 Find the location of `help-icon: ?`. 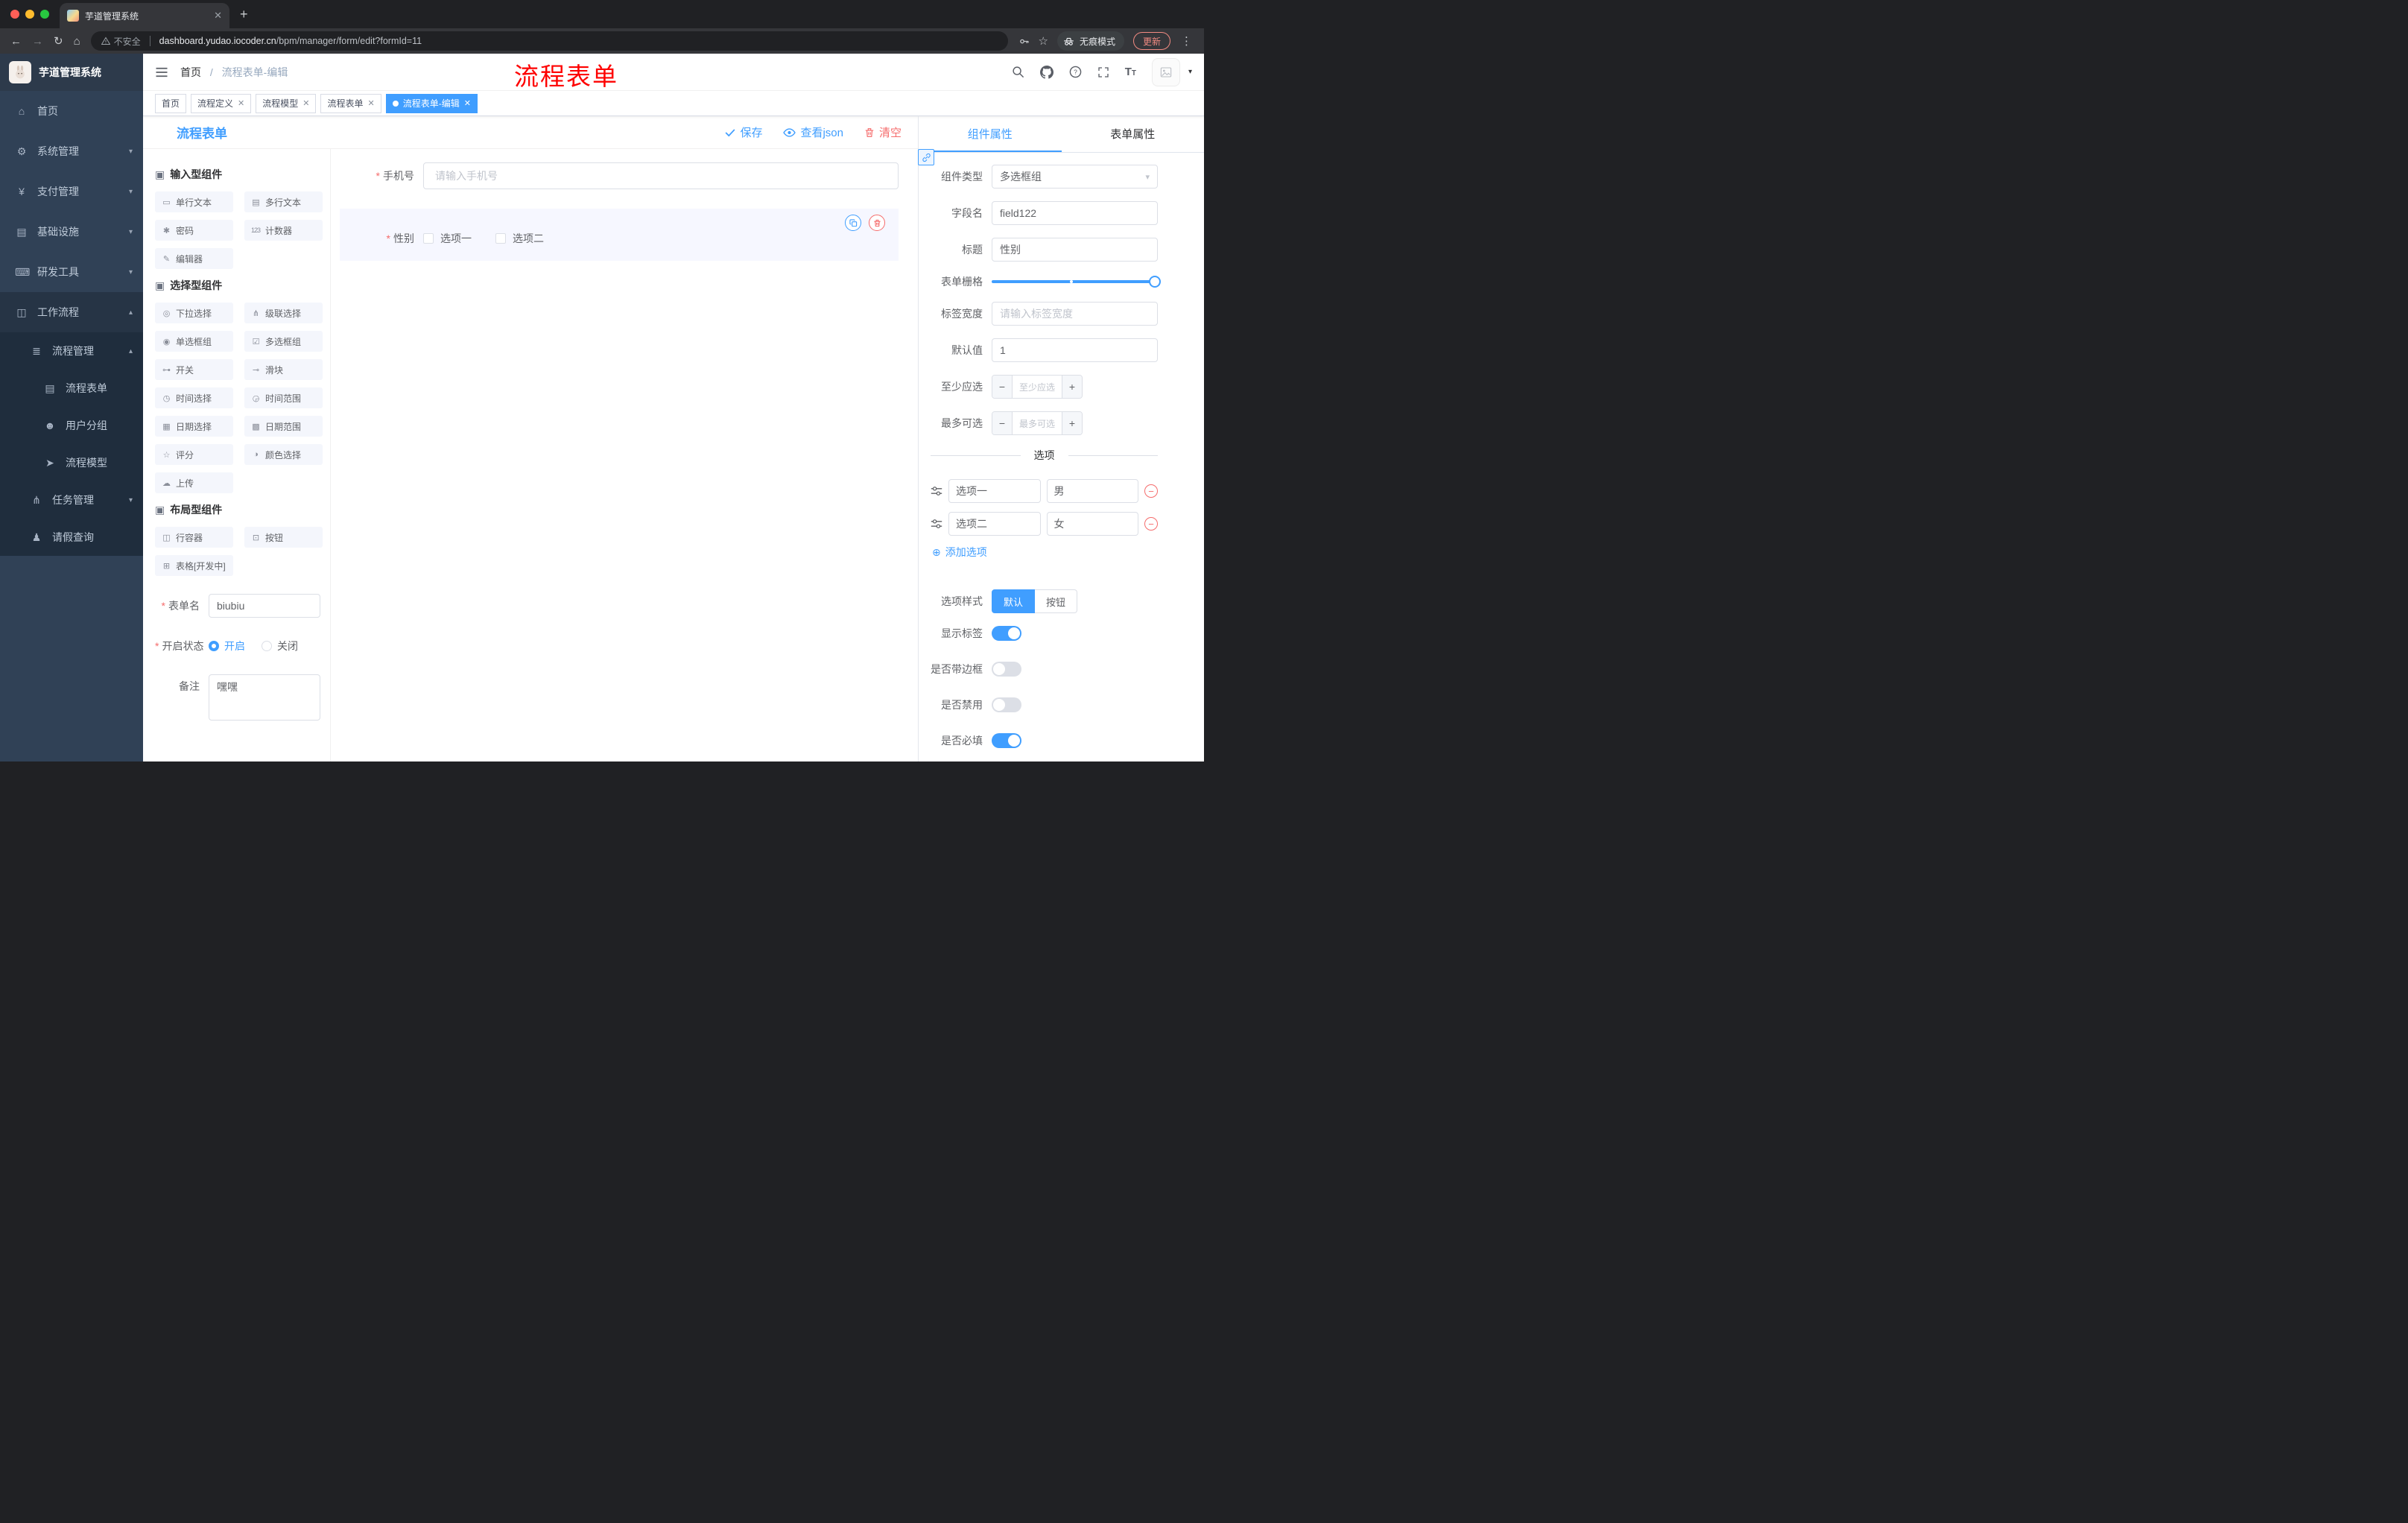

help-icon: ? is located at coordinates (1075, 72).